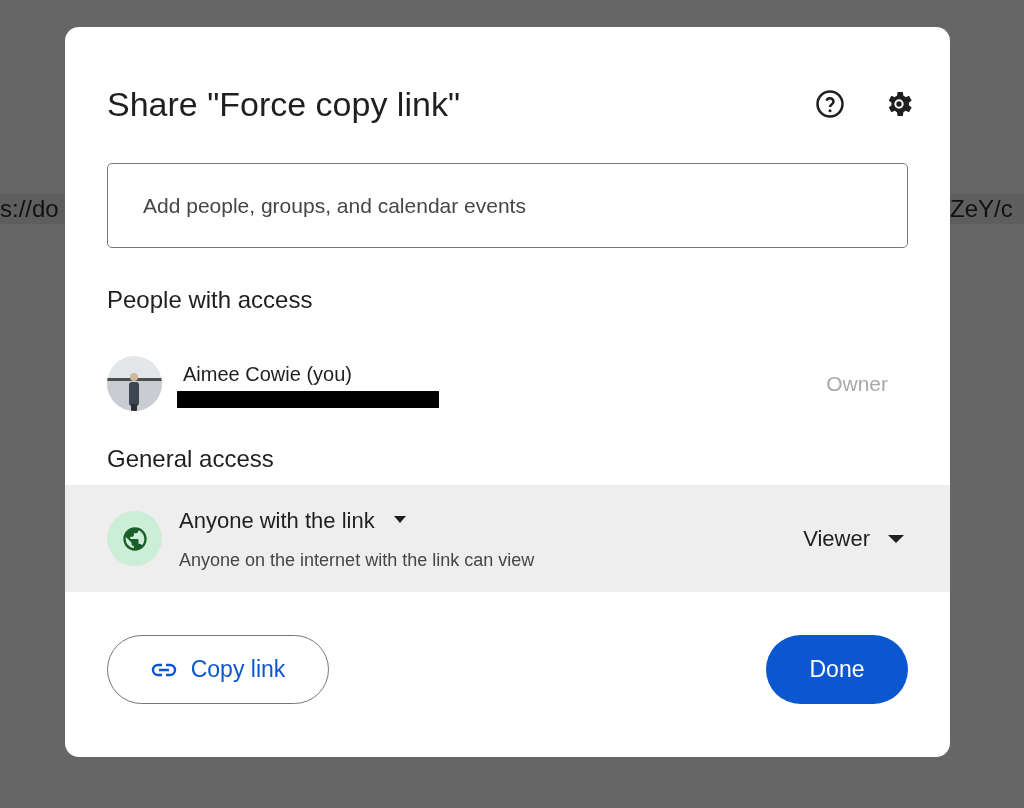 This screenshot has height=808, width=1024. Describe the element at coordinates (29, 209) in the screenshot. I see `url-text: s://do` at that location.